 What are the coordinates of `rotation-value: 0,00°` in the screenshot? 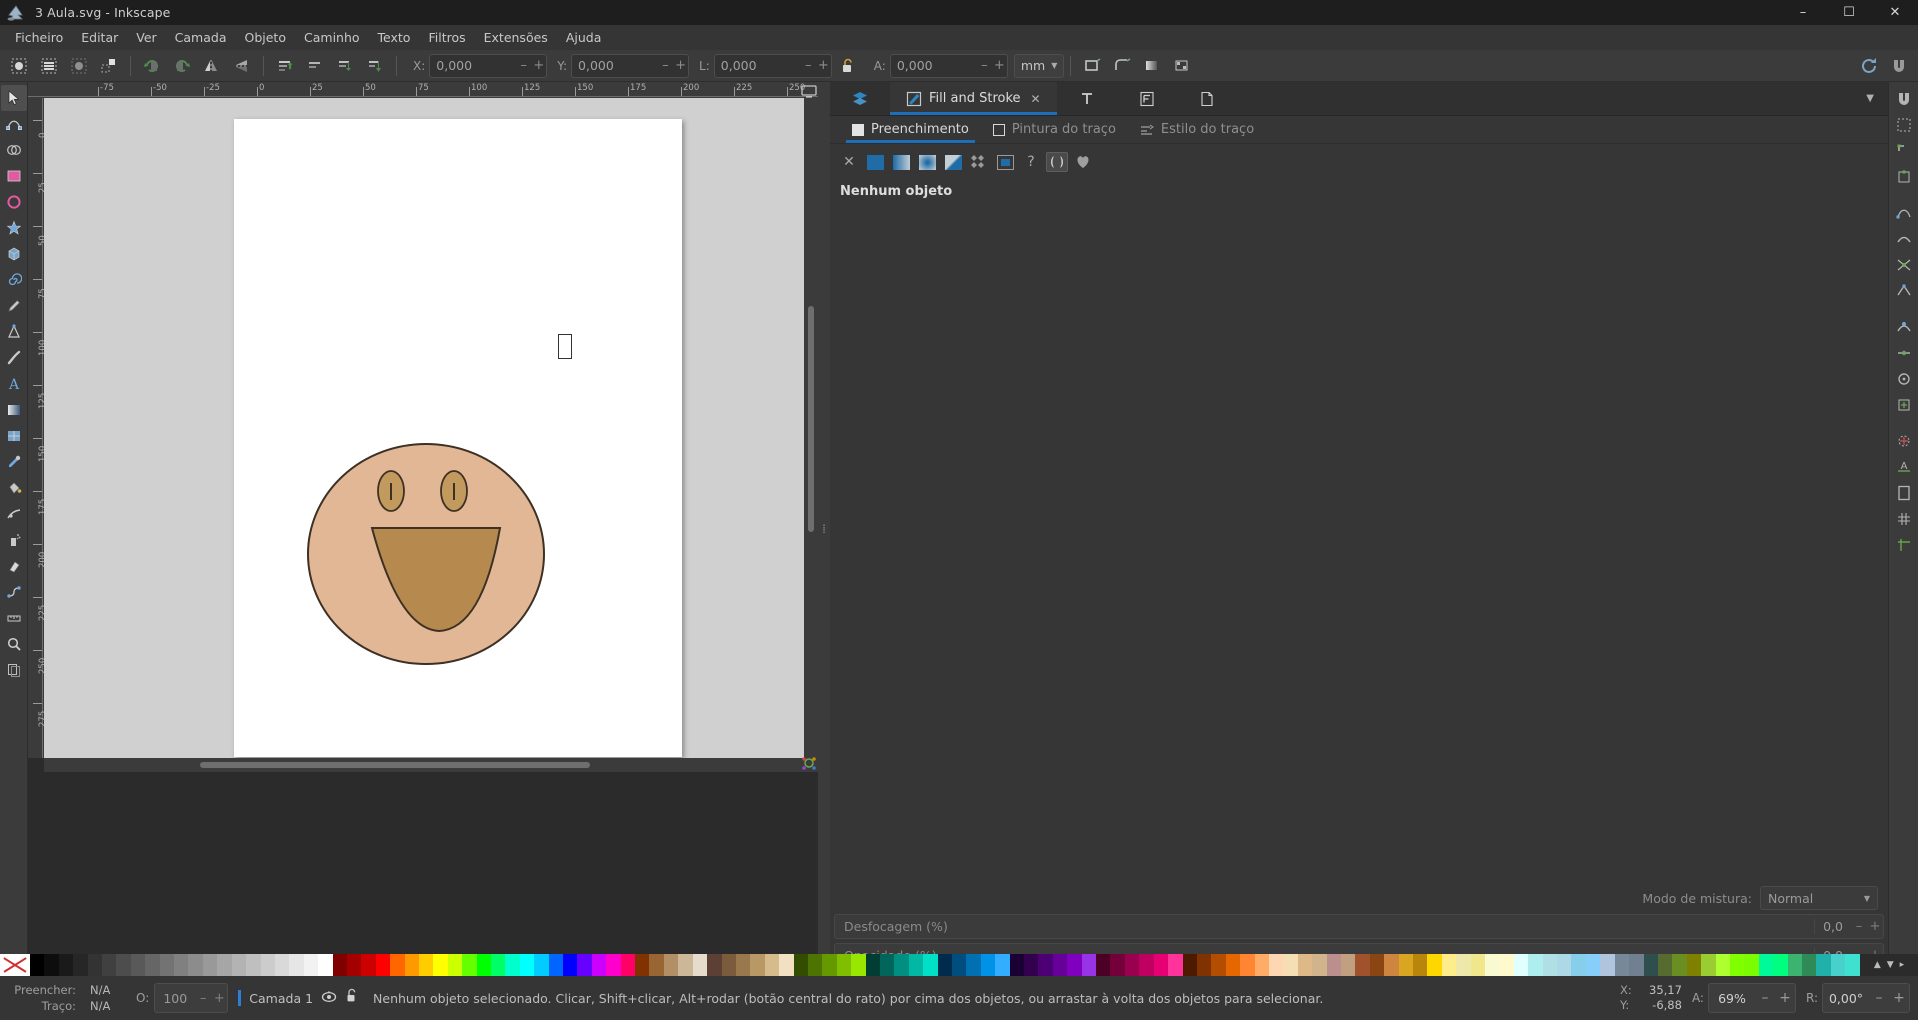 It's located at (1846, 998).